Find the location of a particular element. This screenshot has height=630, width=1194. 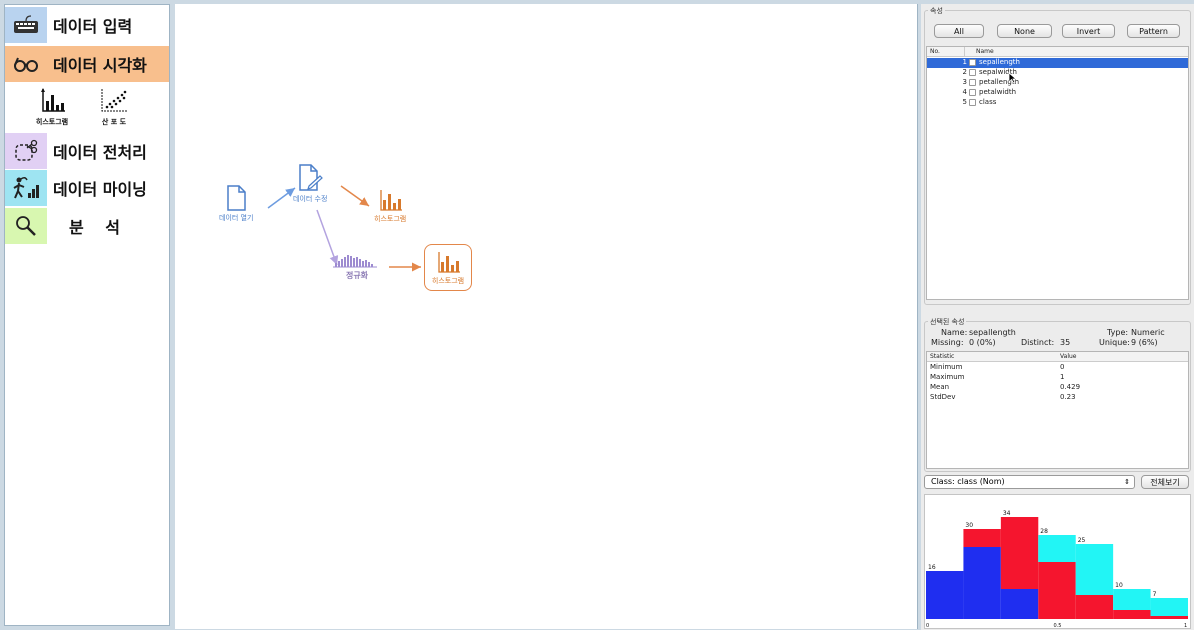

histogram-count-label: 30 is located at coordinates (969, 525).